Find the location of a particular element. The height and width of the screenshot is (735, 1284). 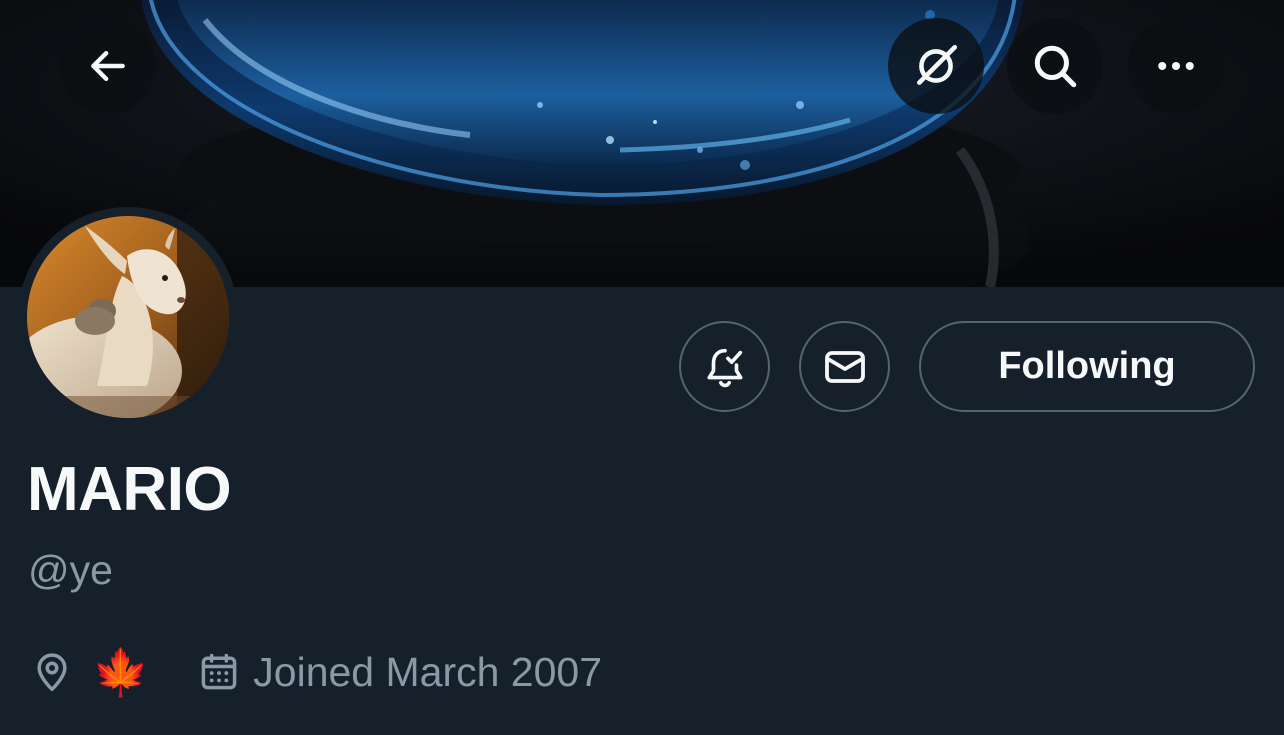

avatar is located at coordinates (128, 317).